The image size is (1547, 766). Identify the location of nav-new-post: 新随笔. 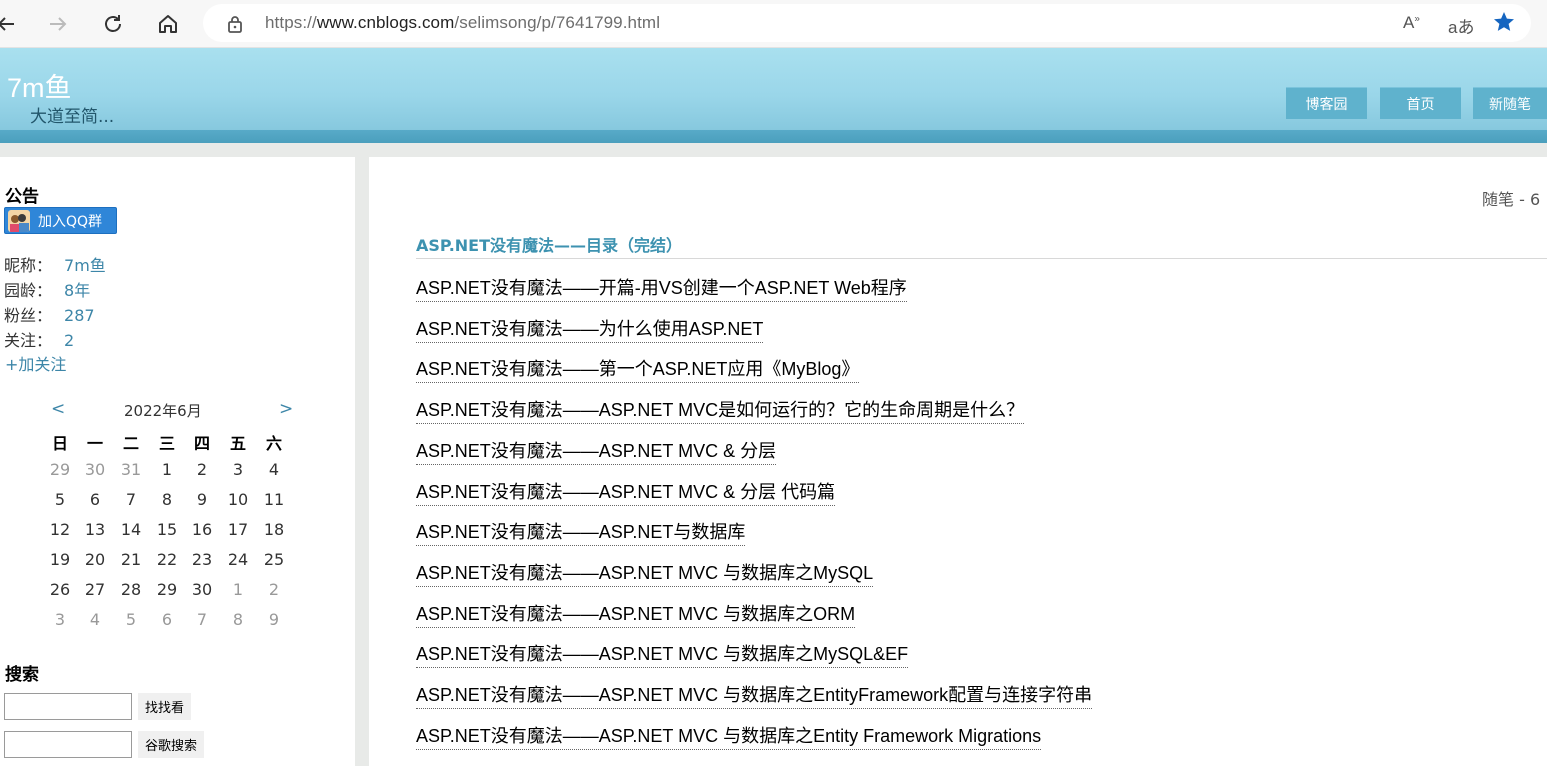
(1510, 103).